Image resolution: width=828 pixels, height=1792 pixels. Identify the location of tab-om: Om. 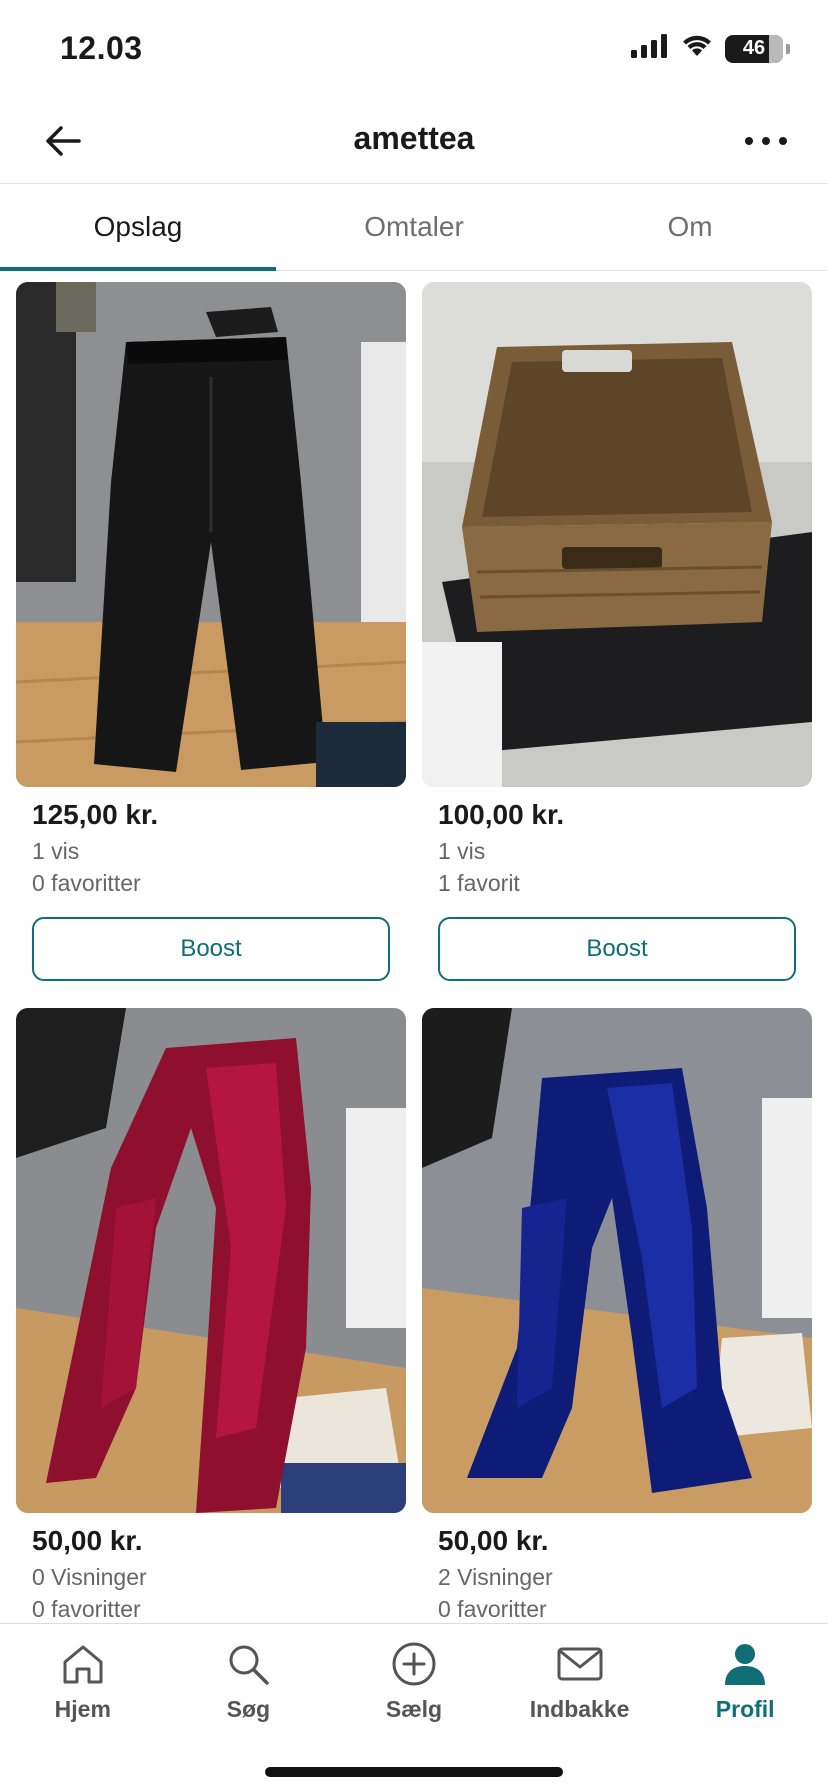
(690, 227).